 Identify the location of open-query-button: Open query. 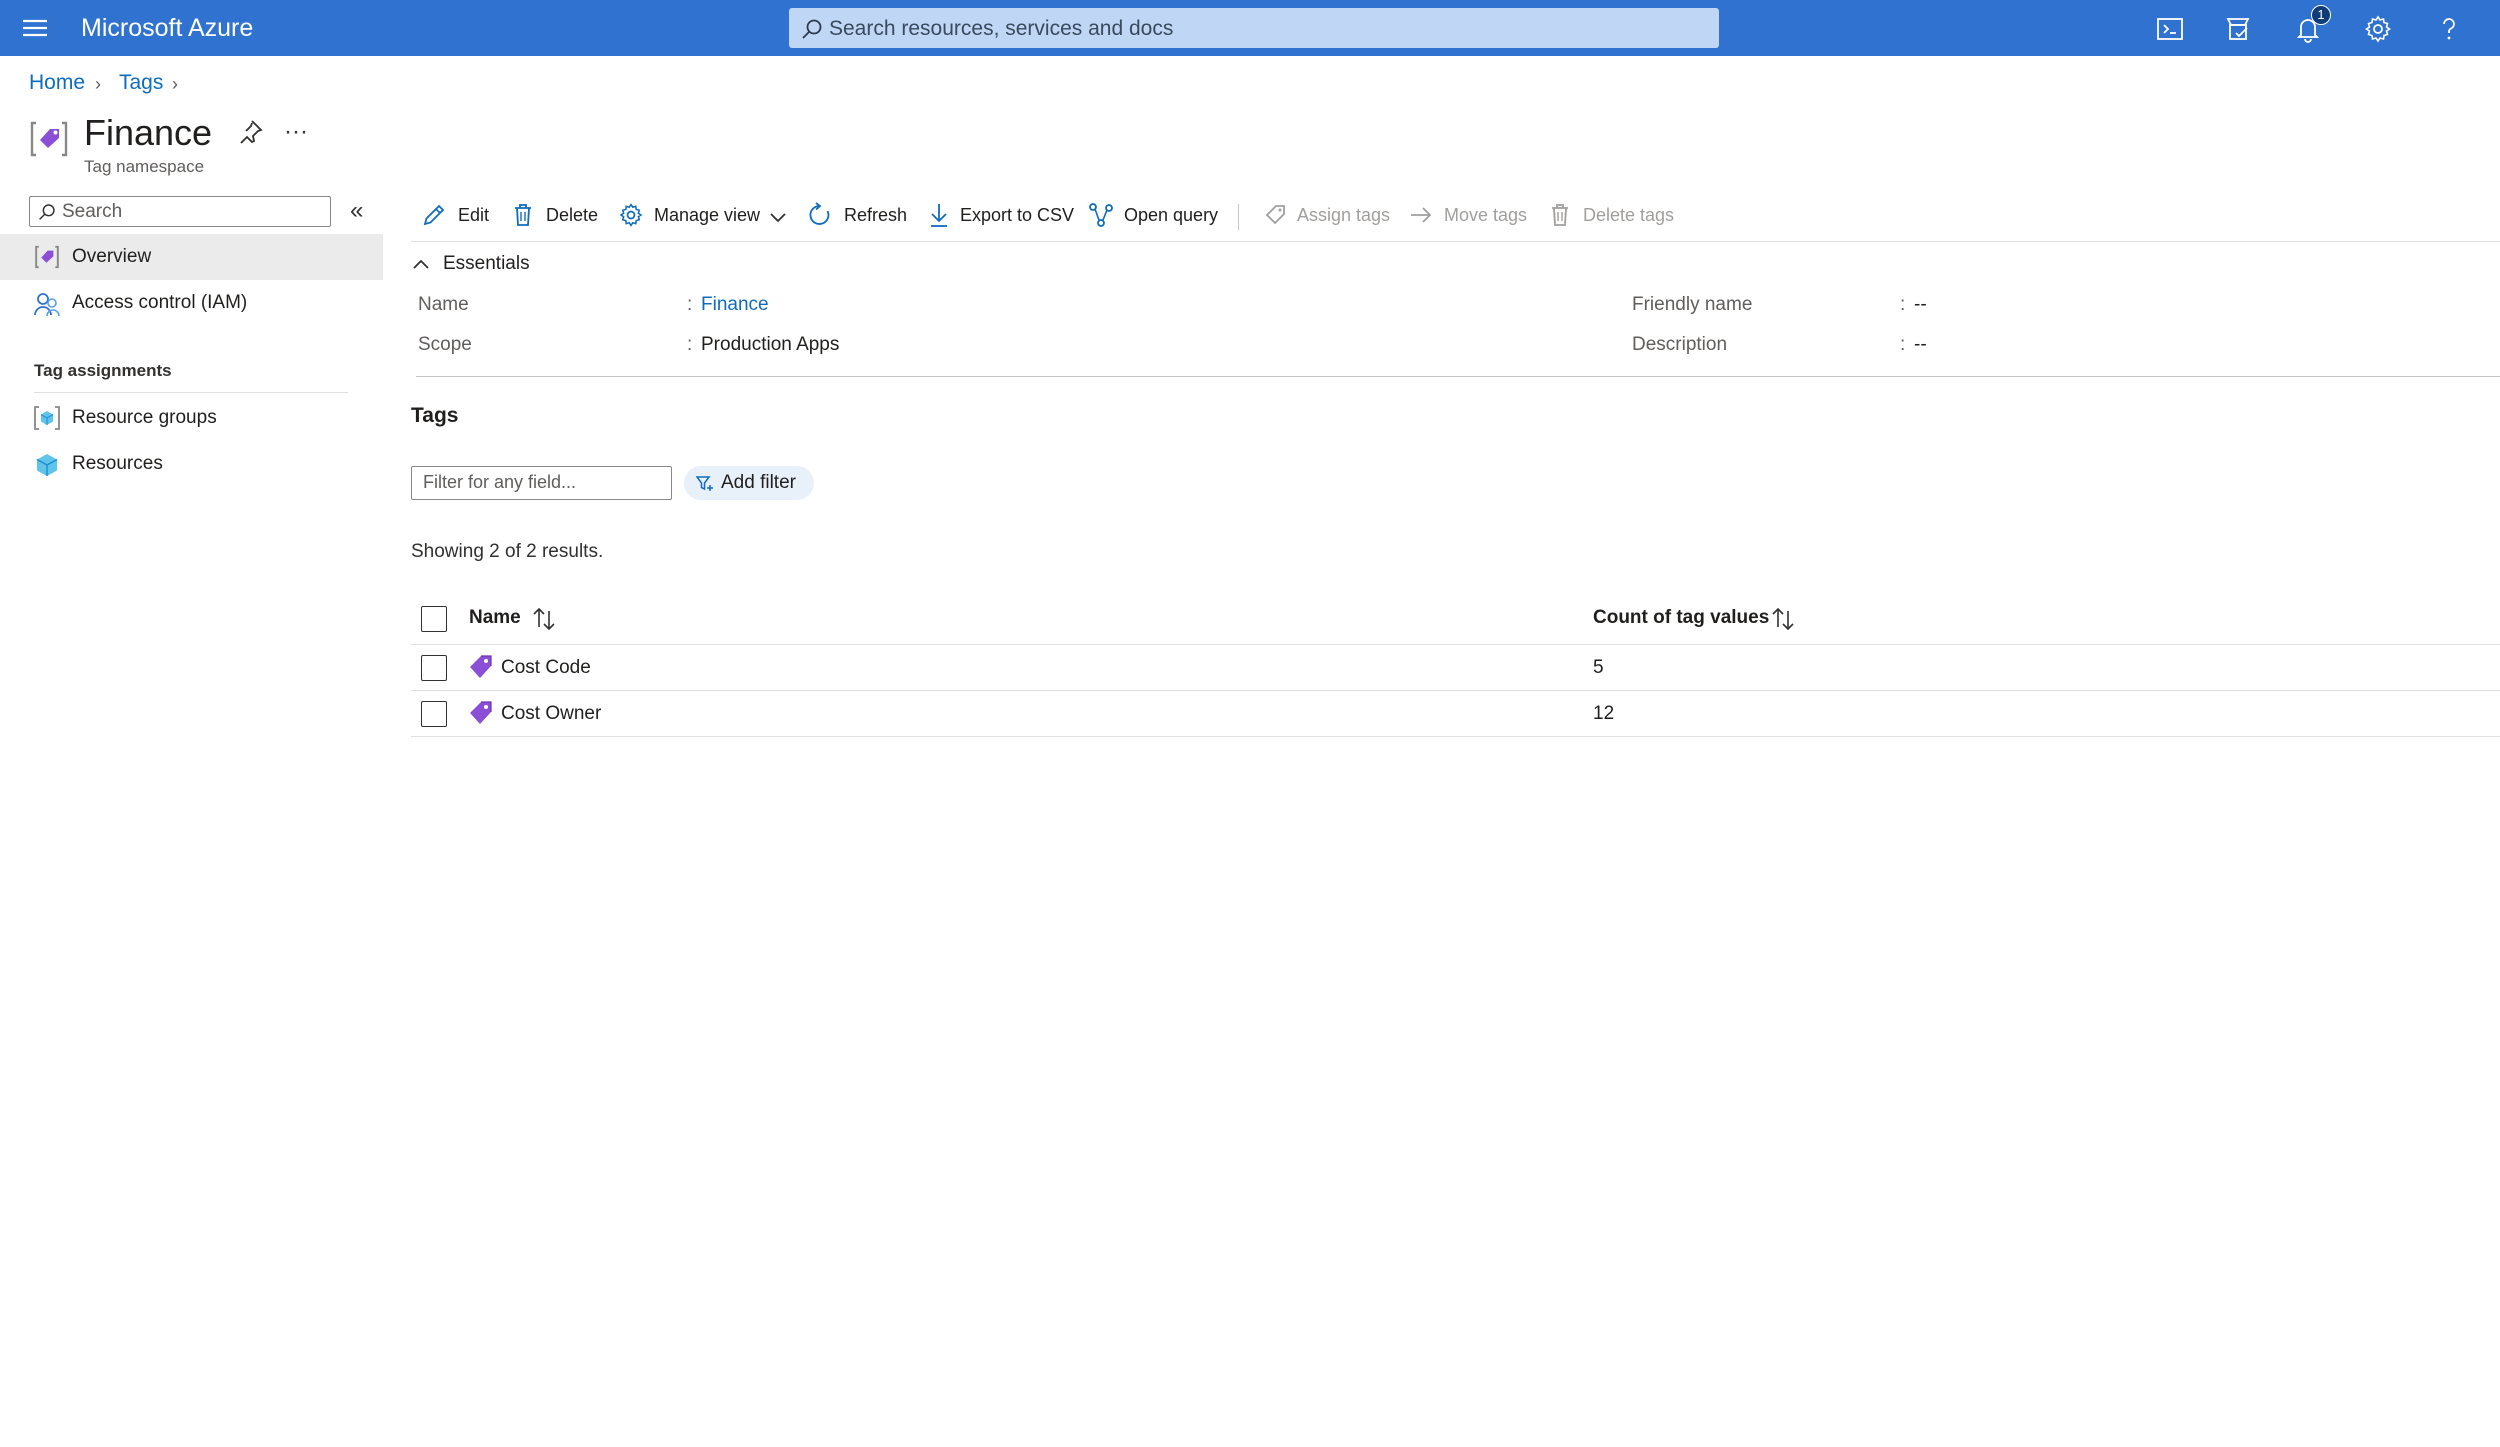
(1171, 215).